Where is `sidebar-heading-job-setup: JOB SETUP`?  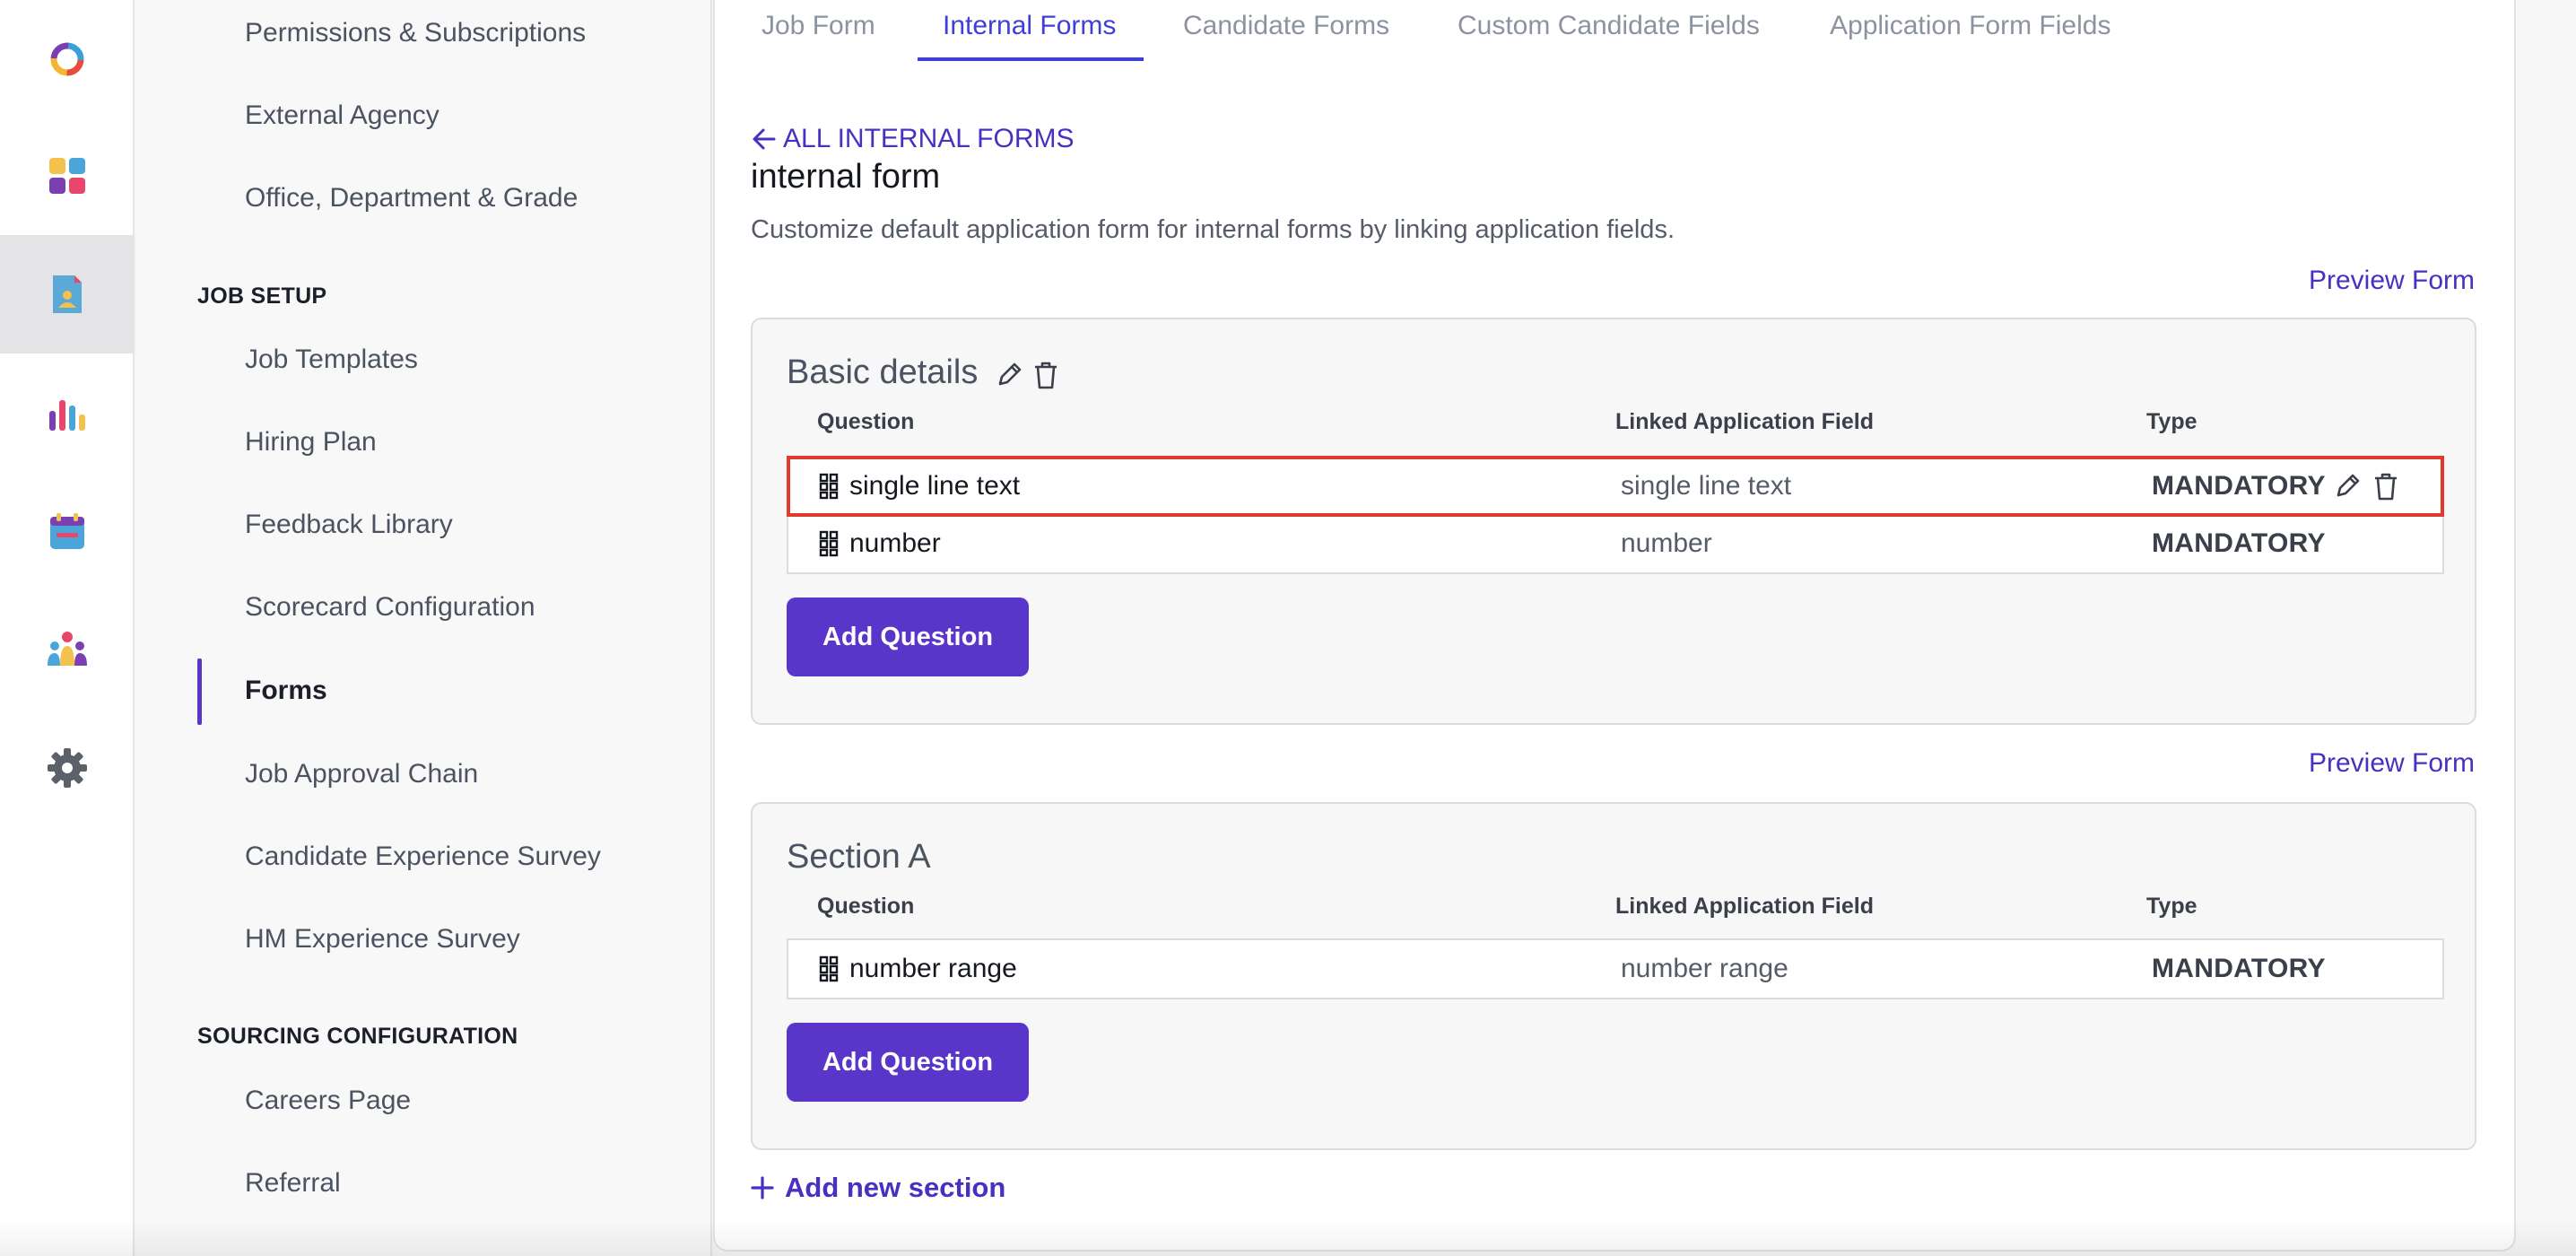 sidebar-heading-job-setup: JOB SETUP is located at coordinates (262, 296).